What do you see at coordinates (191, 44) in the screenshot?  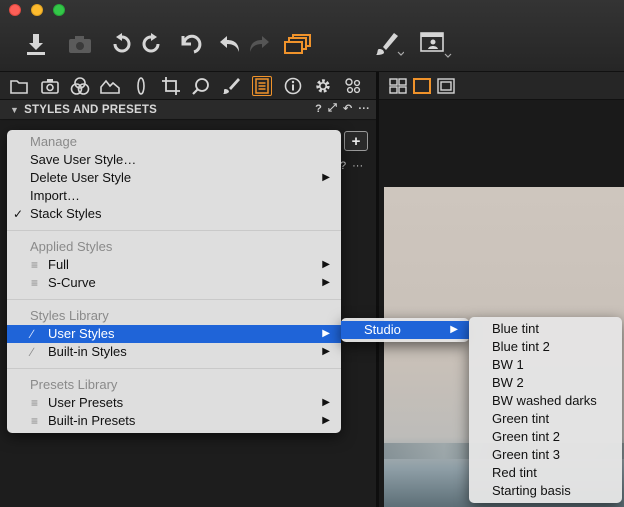 I see `reset-icon` at bounding box center [191, 44].